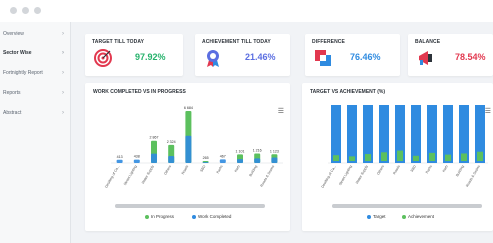 This screenshot has width=493, height=243. Describe the element at coordinates (246, 11) in the screenshot. I see `window-titlebar` at that location.